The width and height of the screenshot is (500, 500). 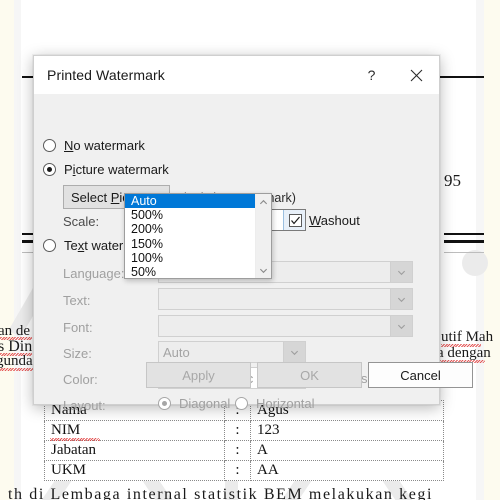 I want to click on radio-label-no-watermark: No watermark, so click(x=104, y=145).